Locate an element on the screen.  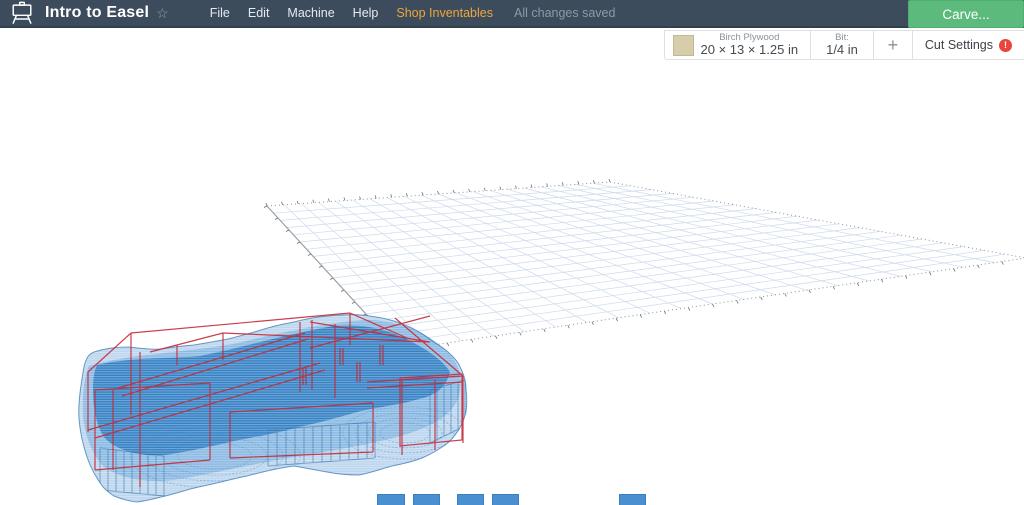
project-title: Intro to Easel is located at coordinates (97, 13).